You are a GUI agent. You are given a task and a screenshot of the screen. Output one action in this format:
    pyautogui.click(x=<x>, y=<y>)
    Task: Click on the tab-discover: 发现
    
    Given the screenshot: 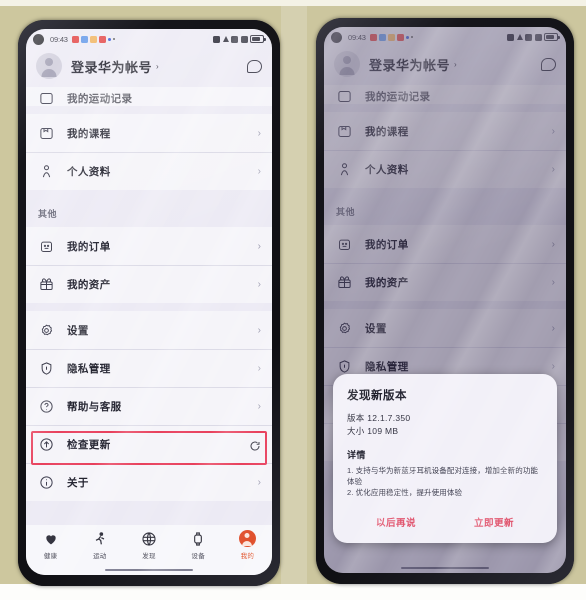 What is the action you would take?
    pyautogui.click(x=148, y=545)
    